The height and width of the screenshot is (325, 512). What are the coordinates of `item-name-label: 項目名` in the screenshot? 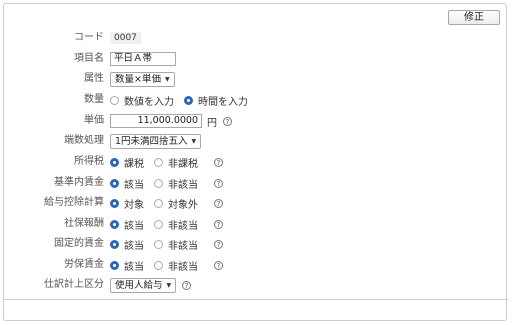 It's located at (89, 58).